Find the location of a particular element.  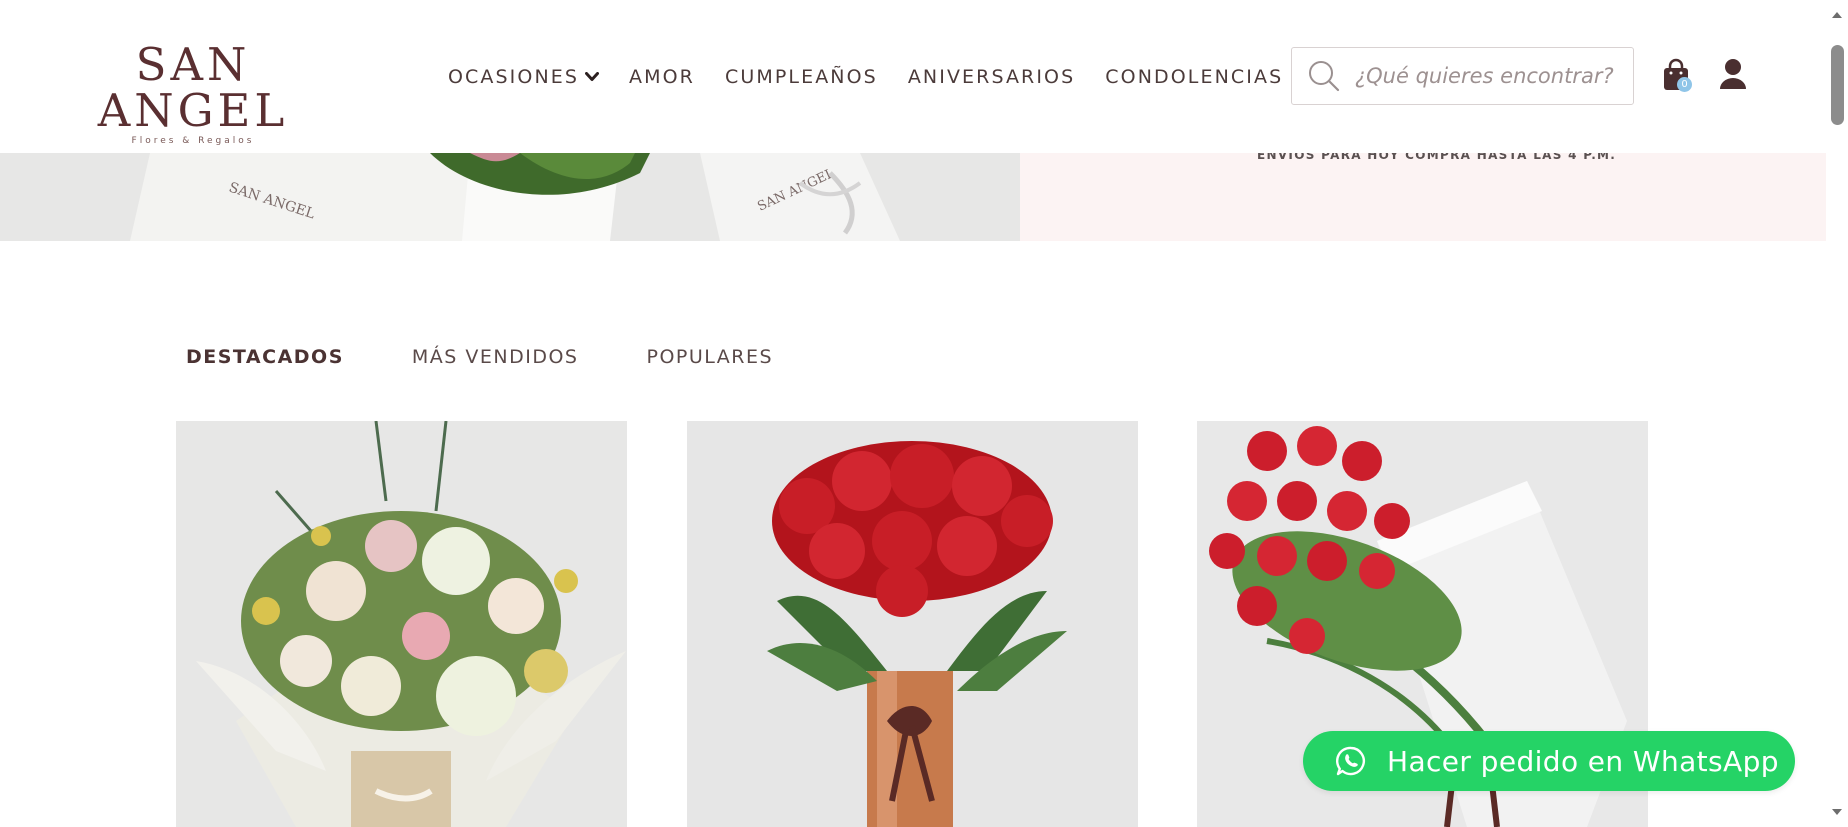

nav-item-label: OCASIONES is located at coordinates (514, 77).